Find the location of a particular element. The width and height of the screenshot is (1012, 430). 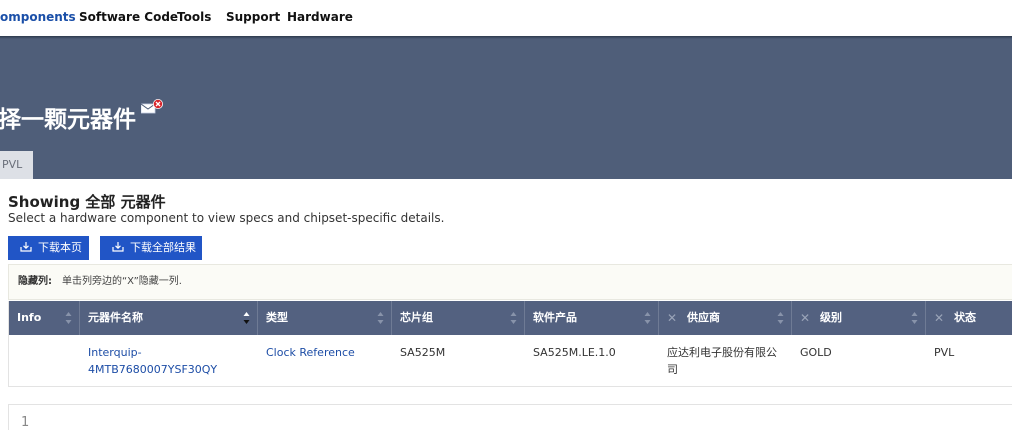

column-label: 芯片组 is located at coordinates (416, 317).